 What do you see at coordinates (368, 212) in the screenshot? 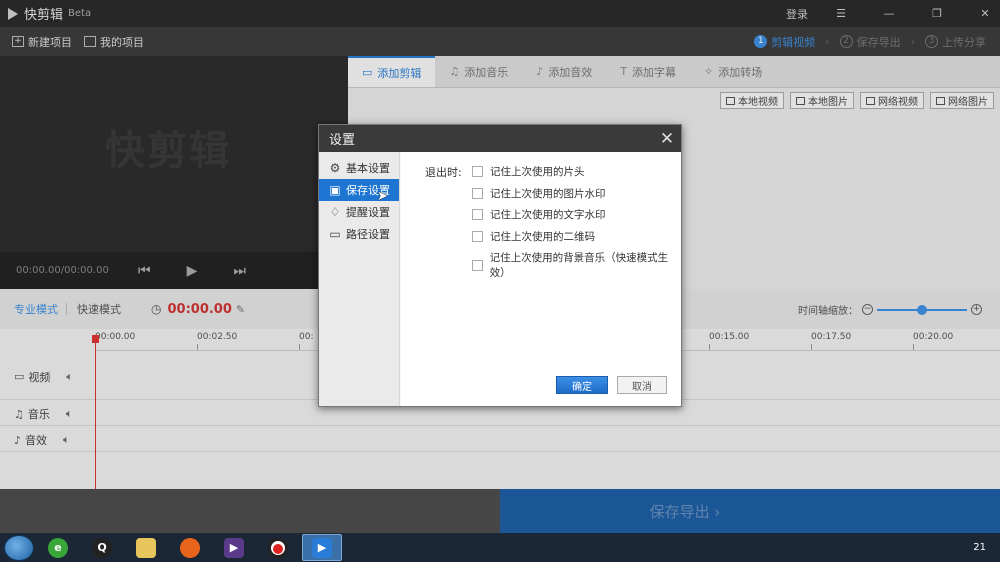
I see `nav-label: 提醒设置` at bounding box center [368, 212].